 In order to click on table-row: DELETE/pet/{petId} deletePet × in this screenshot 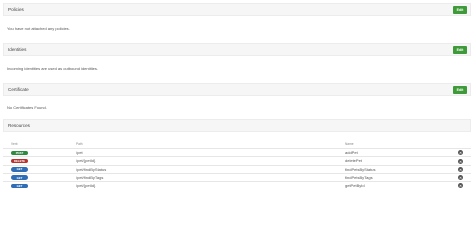, I will do `click(237, 160)`.